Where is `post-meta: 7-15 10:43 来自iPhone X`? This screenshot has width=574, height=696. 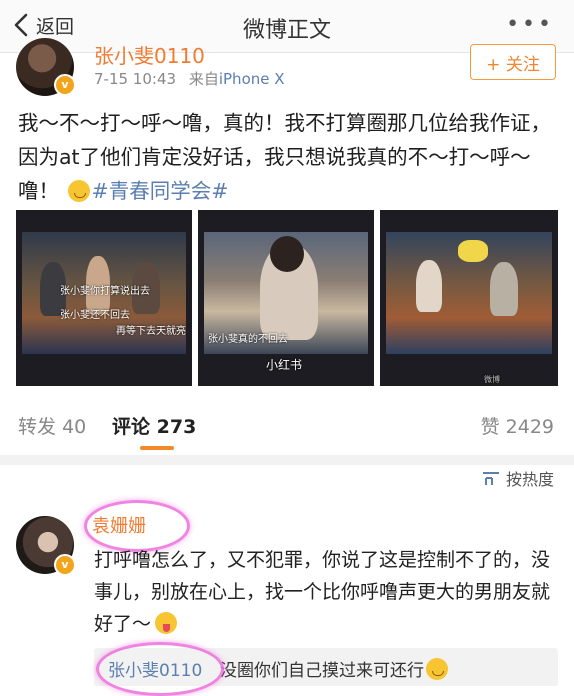
post-meta: 7-15 10:43 来自iPhone X is located at coordinates (189, 78).